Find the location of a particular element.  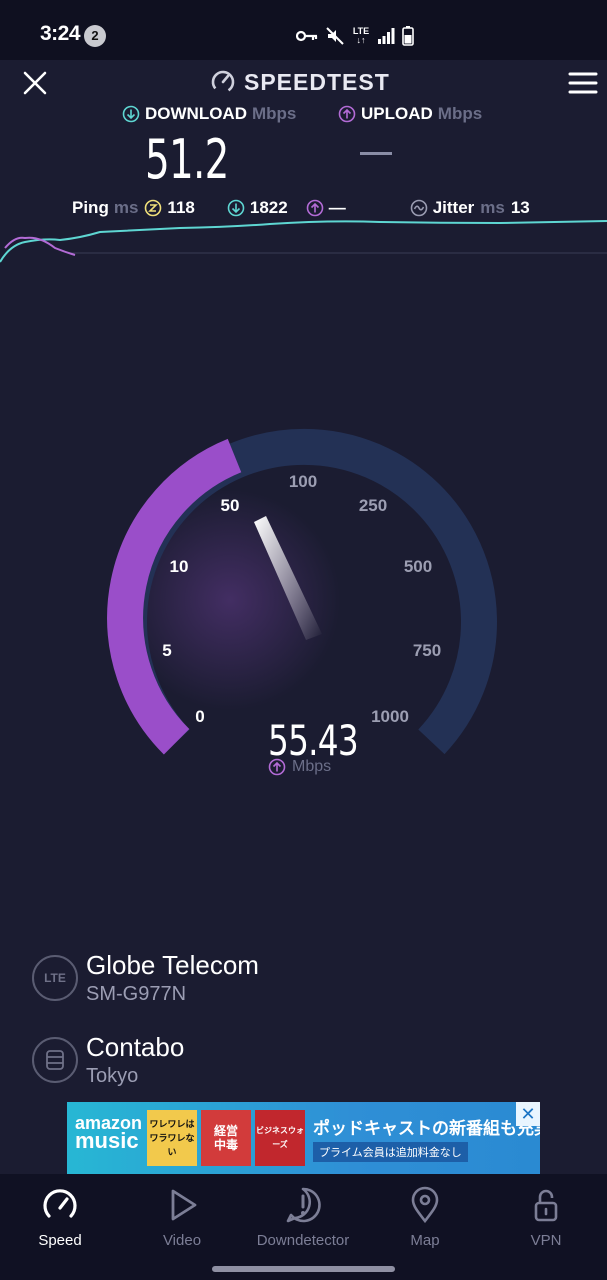

gauge-tick-5: 5 is located at coordinates (166, 650).